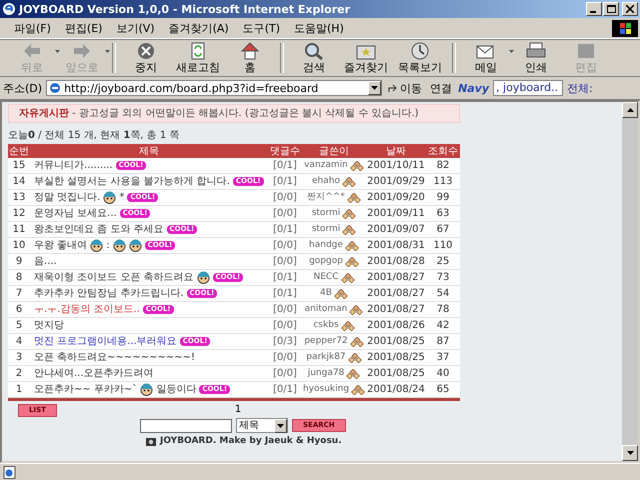 This screenshot has height=480, width=640. I want to click on menu-item: 보기(V), so click(135, 28).